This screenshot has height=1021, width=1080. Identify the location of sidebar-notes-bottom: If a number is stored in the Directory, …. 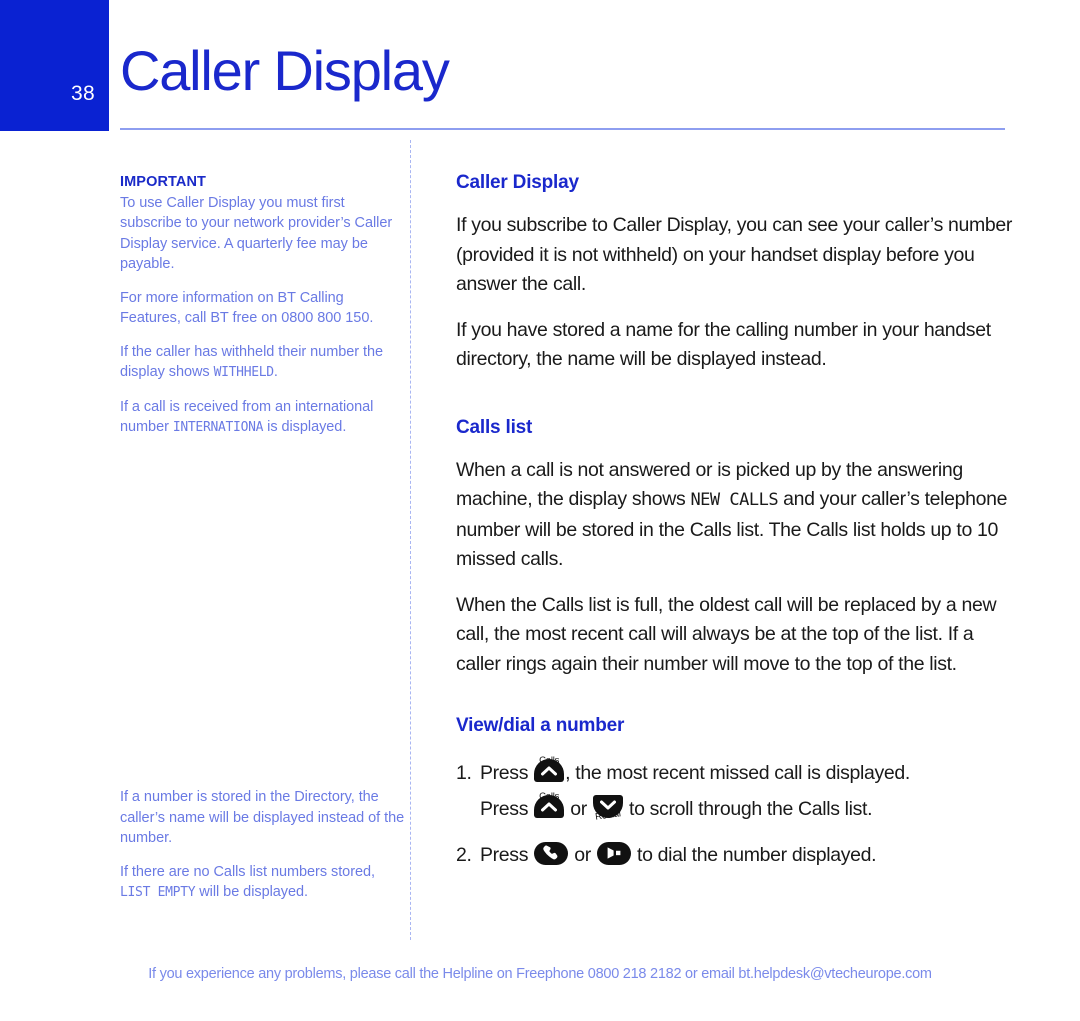
(262, 845).